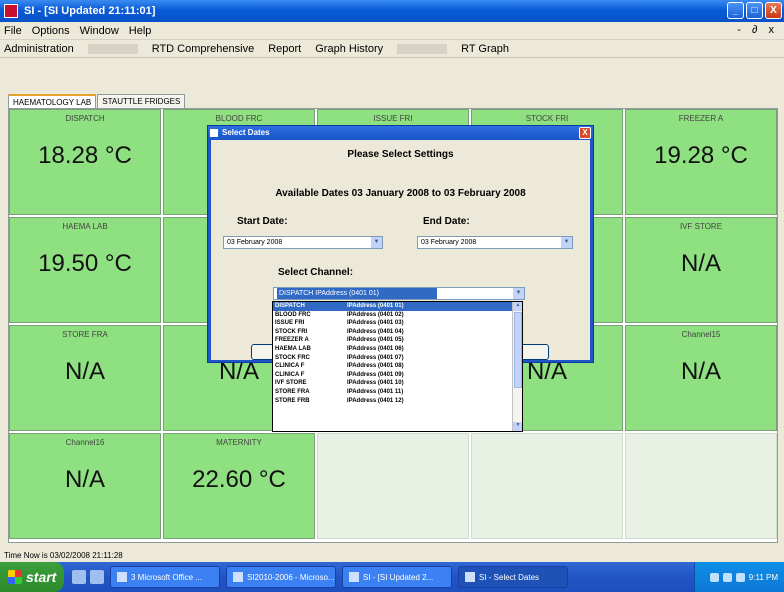  What do you see at coordinates (214, 133) in the screenshot?
I see `dialog-icon` at bounding box center [214, 133].